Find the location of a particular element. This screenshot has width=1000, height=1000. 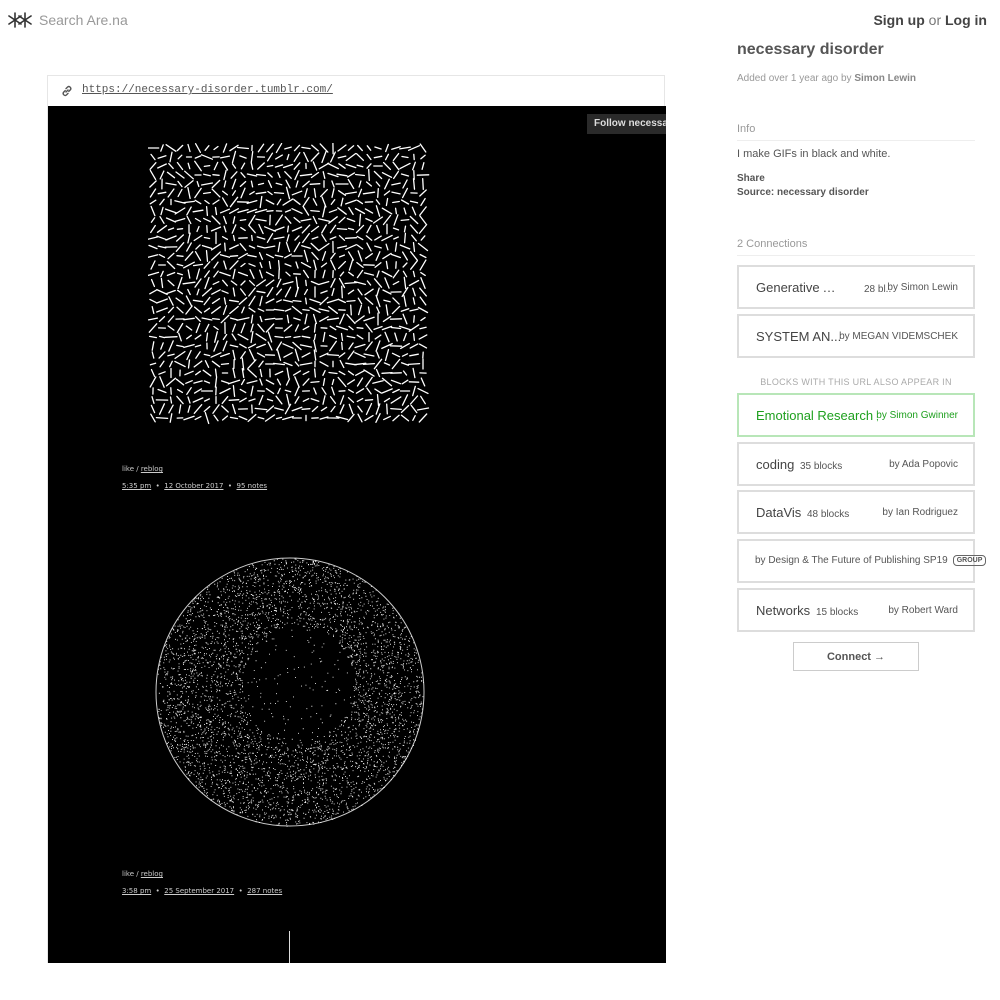

connect-button: Connect → is located at coordinates (856, 656).